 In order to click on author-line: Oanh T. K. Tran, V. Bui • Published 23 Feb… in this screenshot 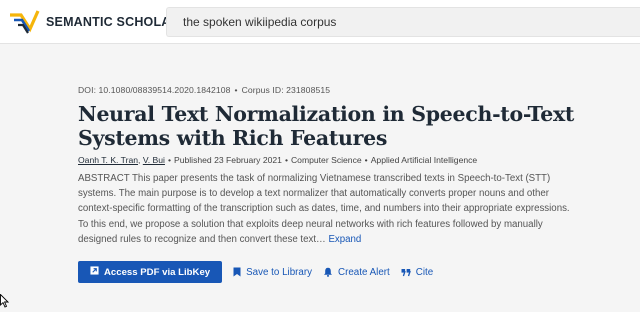, I will do `click(348, 160)`.